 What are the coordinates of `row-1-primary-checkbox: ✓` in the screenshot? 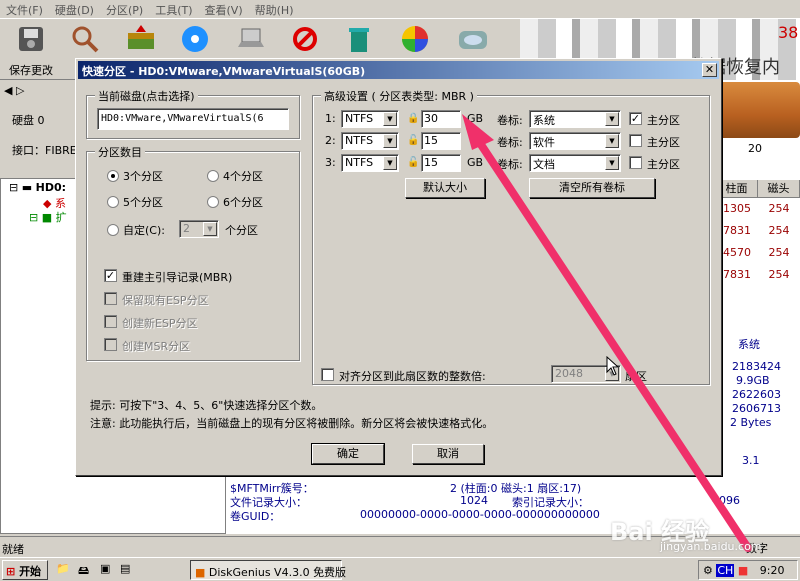 It's located at (635, 118).